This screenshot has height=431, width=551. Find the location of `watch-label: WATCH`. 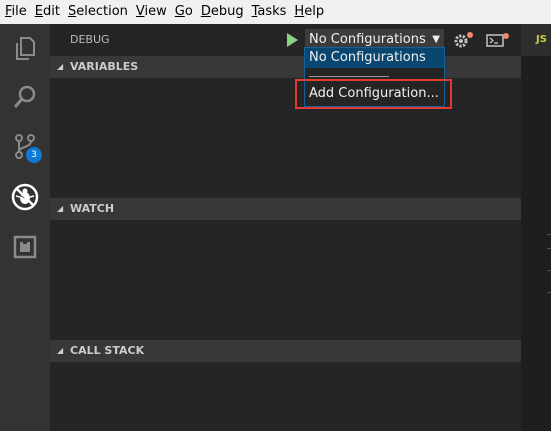

watch-label: WATCH is located at coordinates (92, 208).